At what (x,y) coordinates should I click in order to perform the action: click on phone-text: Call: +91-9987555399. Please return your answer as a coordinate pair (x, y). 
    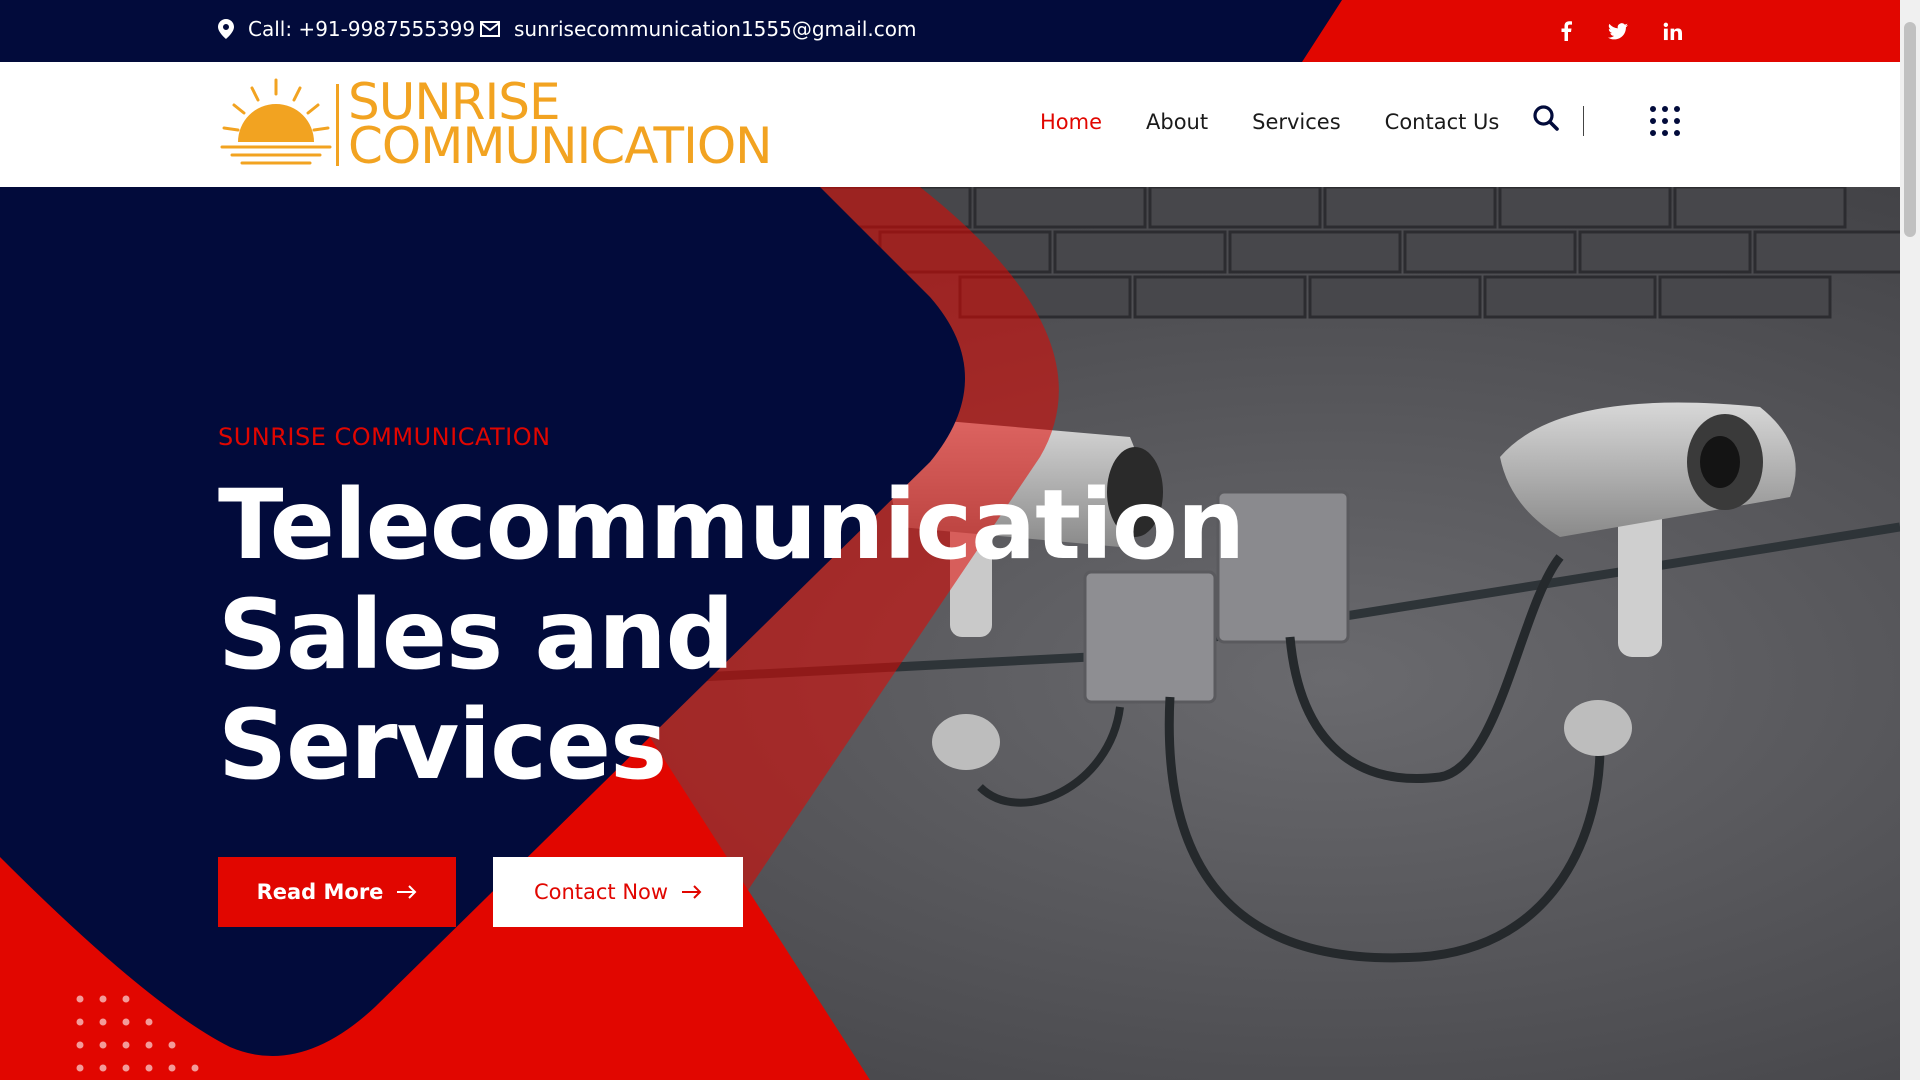
    Looking at the image, I should click on (362, 29).